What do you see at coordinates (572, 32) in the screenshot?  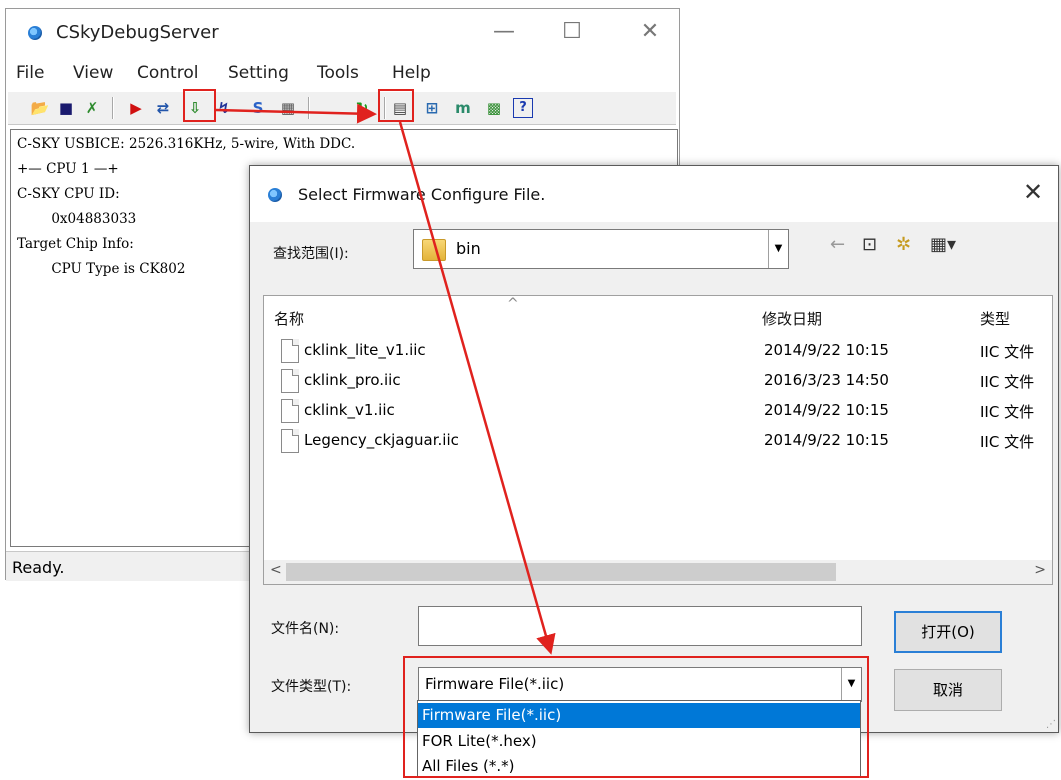 I see `maximize-button: ☐` at bounding box center [572, 32].